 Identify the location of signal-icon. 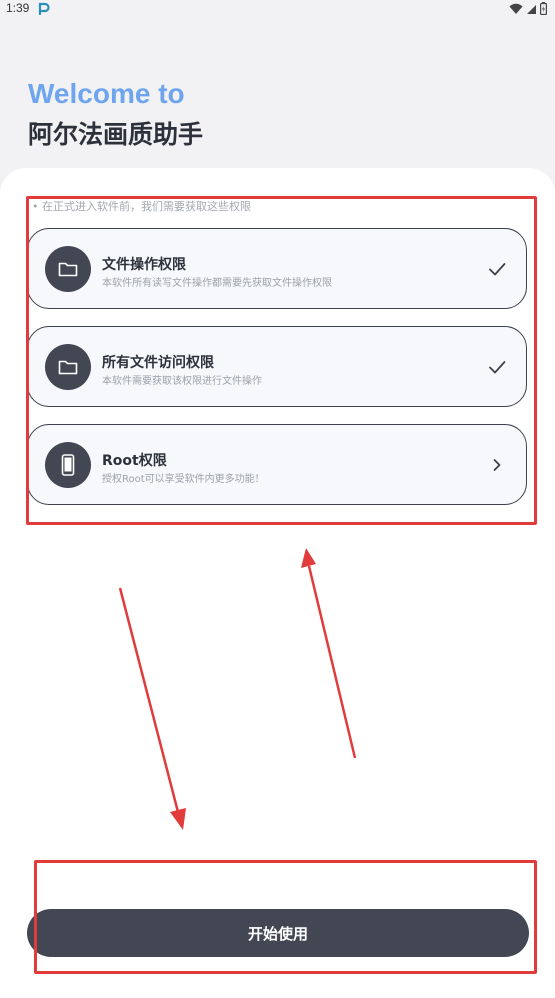
(531, 9).